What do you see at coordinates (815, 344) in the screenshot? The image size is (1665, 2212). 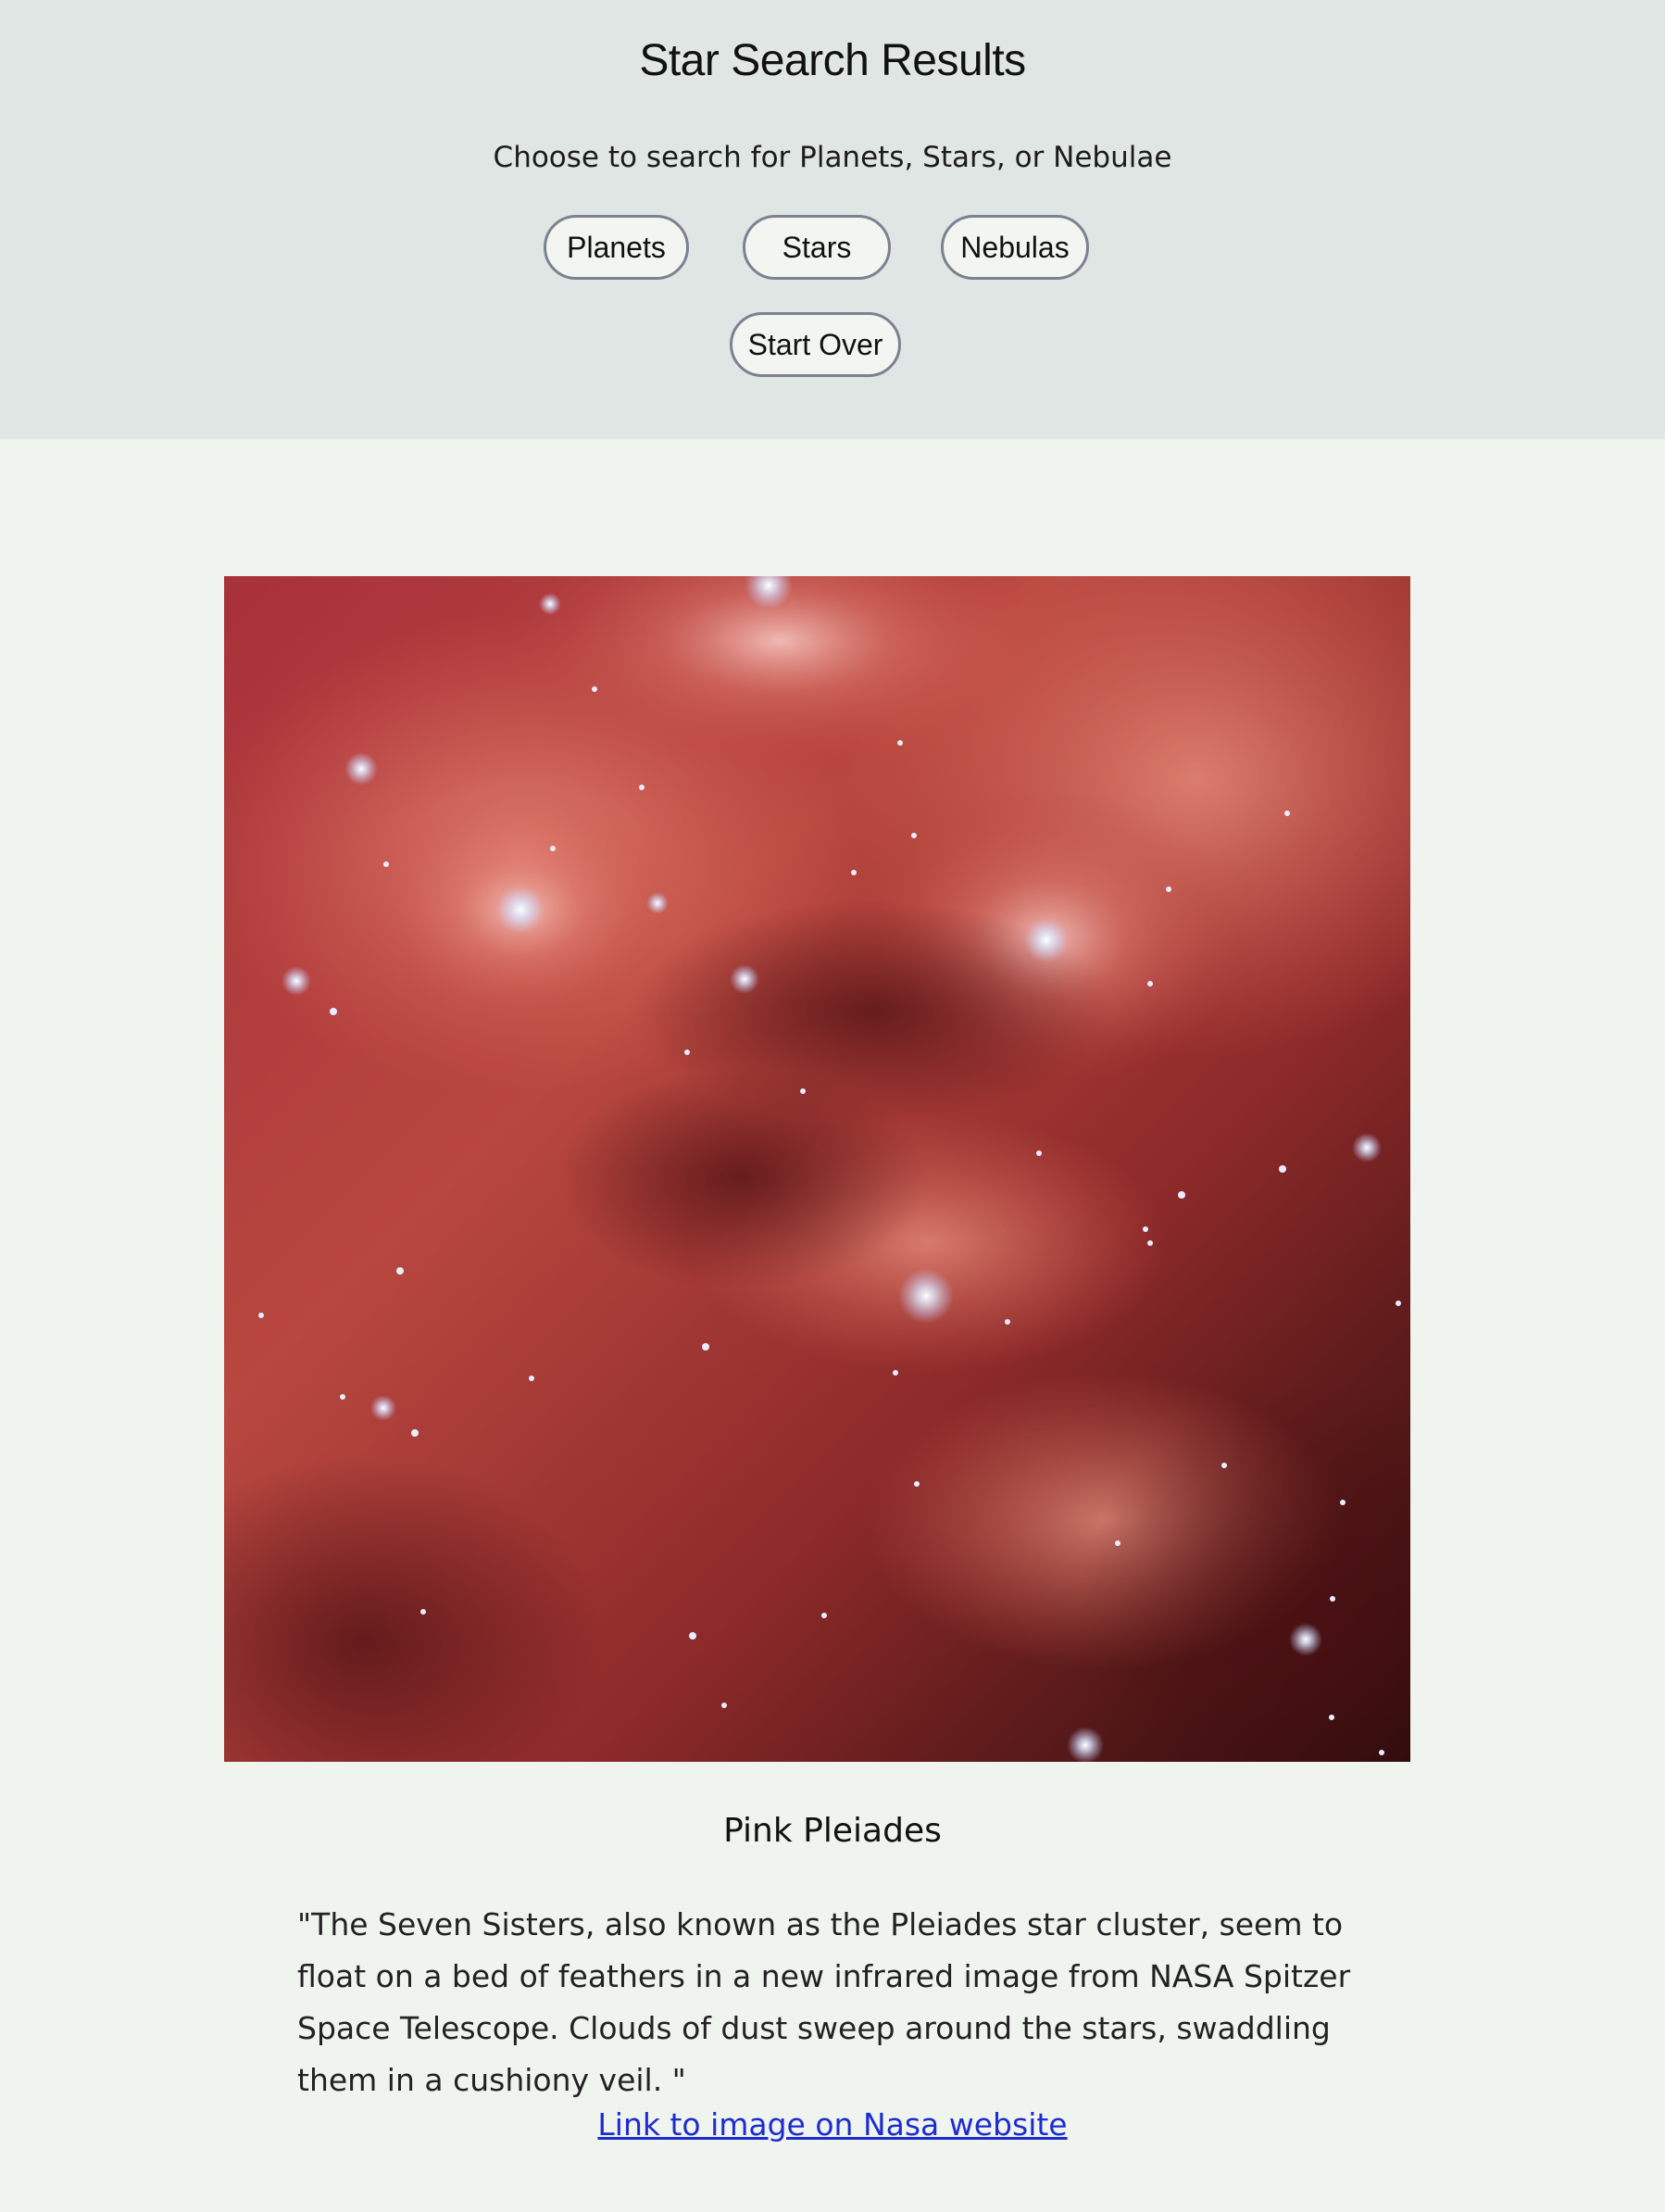 I see `start-over-button: Start Over` at bounding box center [815, 344].